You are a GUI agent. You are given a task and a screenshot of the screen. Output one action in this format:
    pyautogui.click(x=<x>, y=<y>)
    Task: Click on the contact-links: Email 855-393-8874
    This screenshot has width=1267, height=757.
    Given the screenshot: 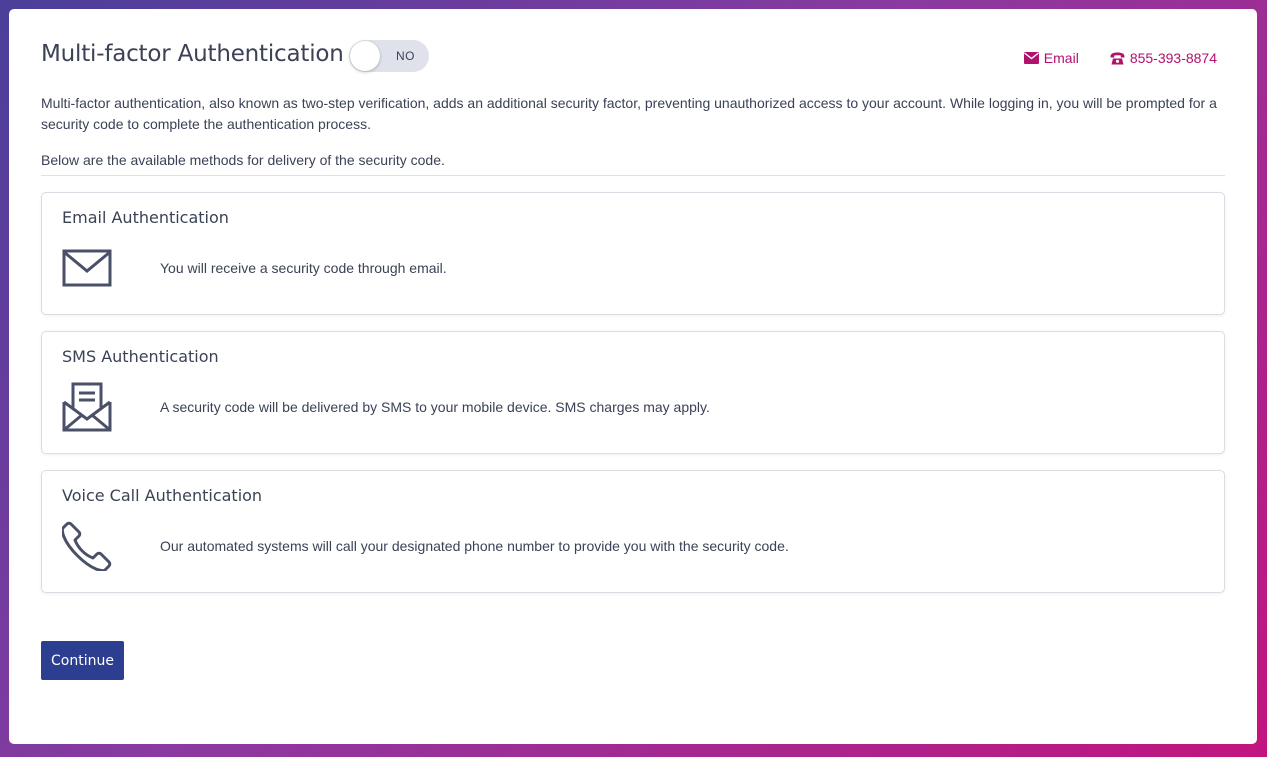 What is the action you would take?
    pyautogui.click(x=1120, y=58)
    